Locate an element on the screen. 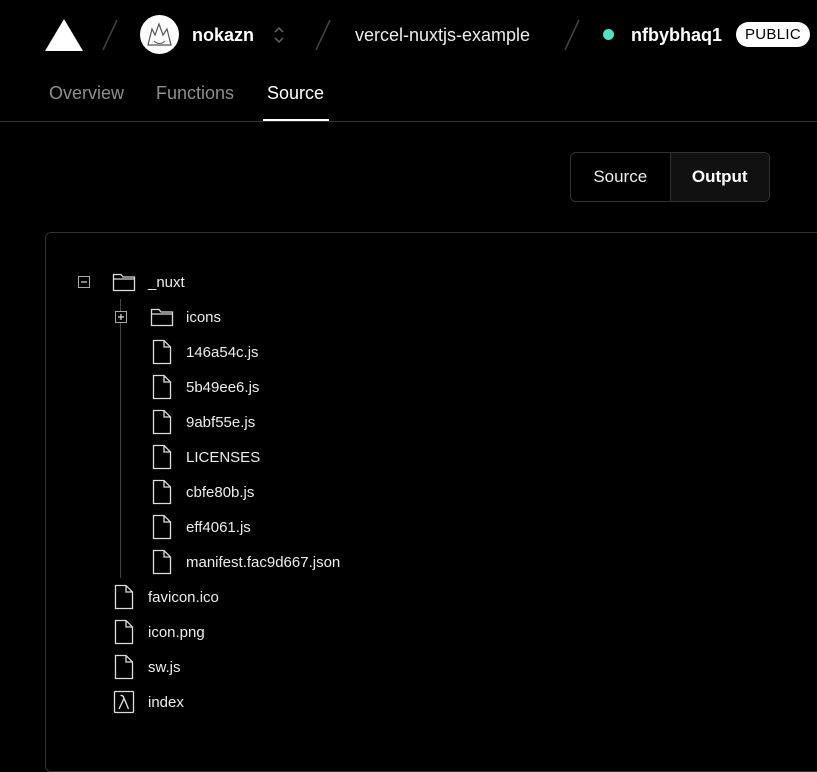 The height and width of the screenshot is (772, 817). tab-overview: Overview is located at coordinates (86, 93).